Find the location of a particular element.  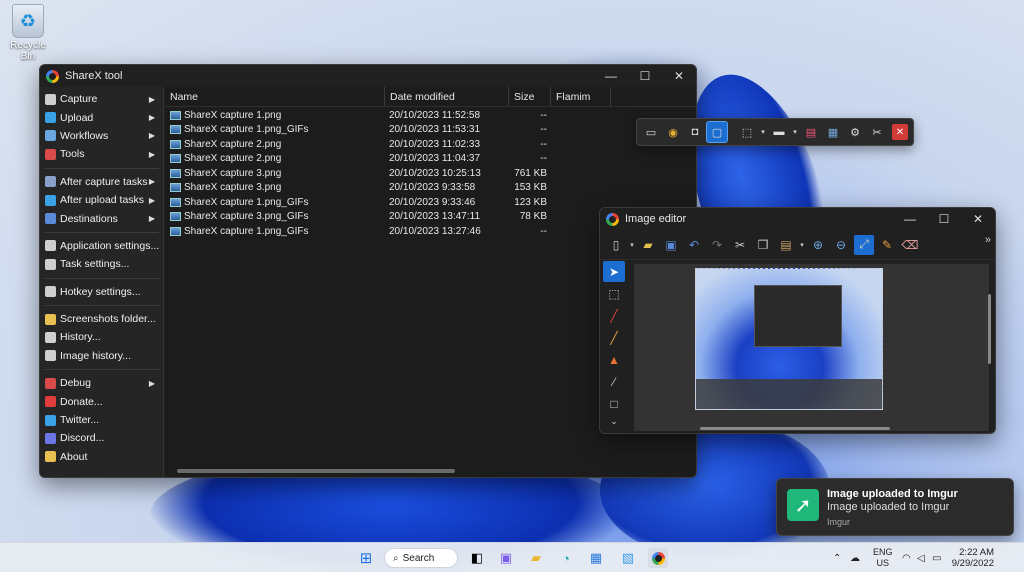

column-flamim: Flamim is located at coordinates (581, 96).